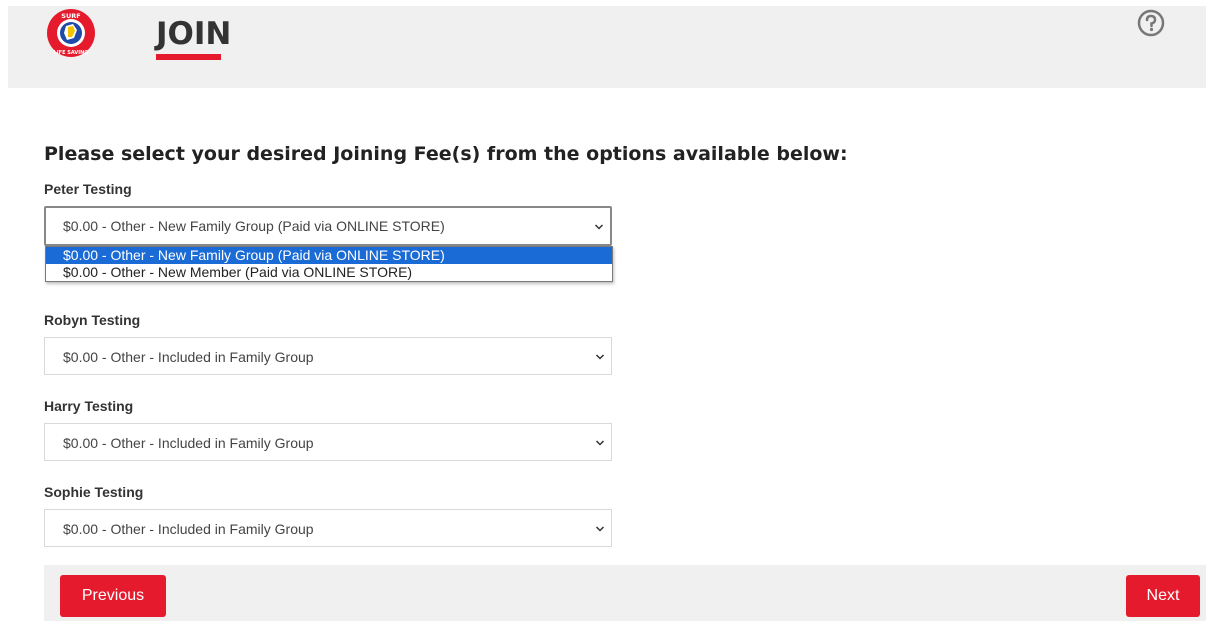 The image size is (1206, 621). I want to click on joining-fee-select-robyn: $0.00 - Other - Included in Family Group, so click(328, 356).